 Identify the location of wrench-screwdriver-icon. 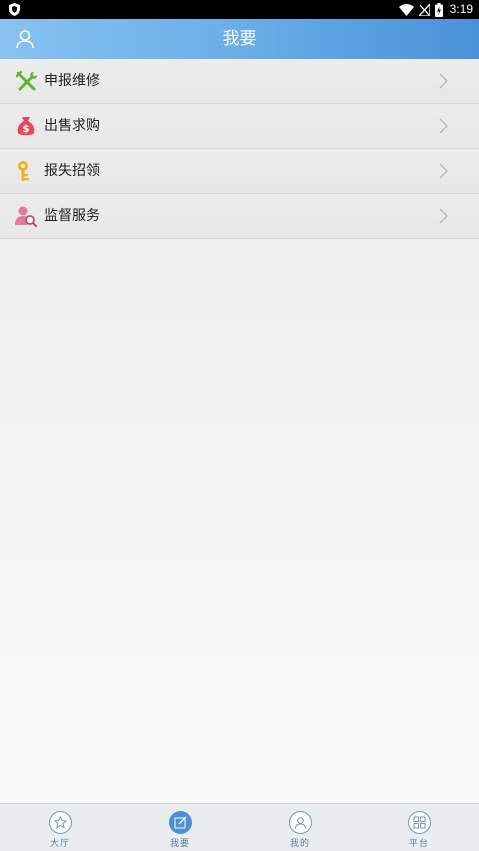
(26, 80).